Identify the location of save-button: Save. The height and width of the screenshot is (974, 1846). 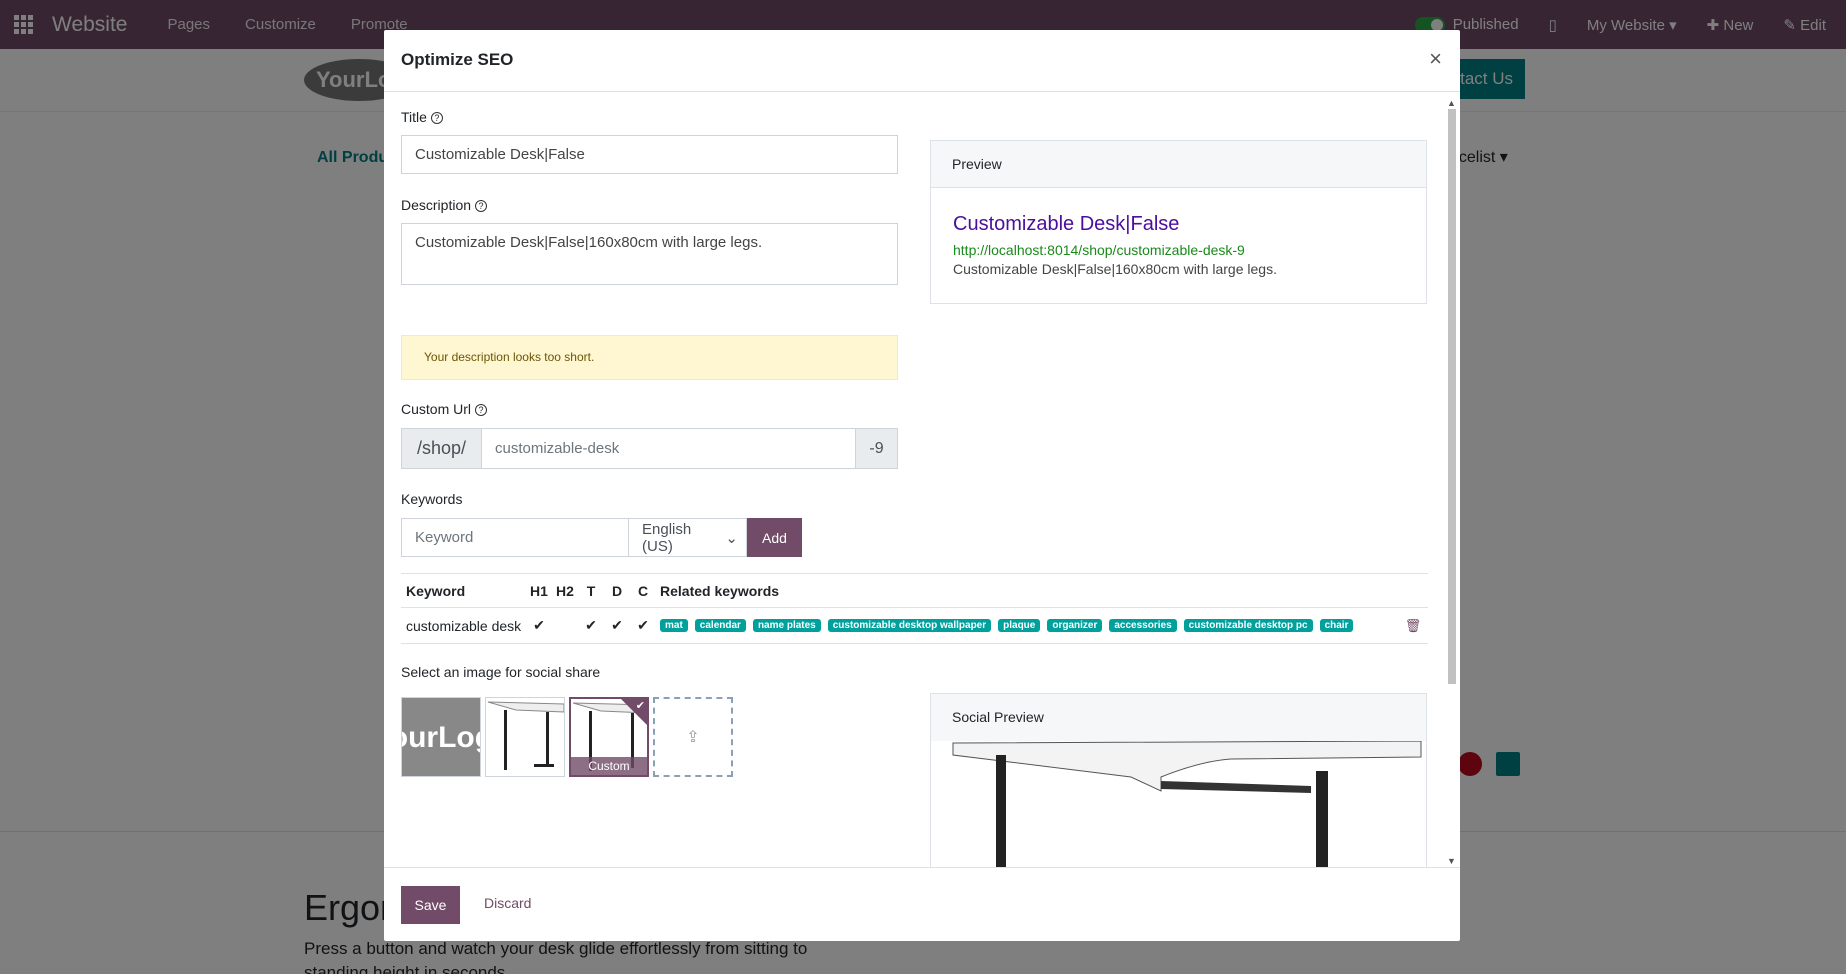
(430, 905).